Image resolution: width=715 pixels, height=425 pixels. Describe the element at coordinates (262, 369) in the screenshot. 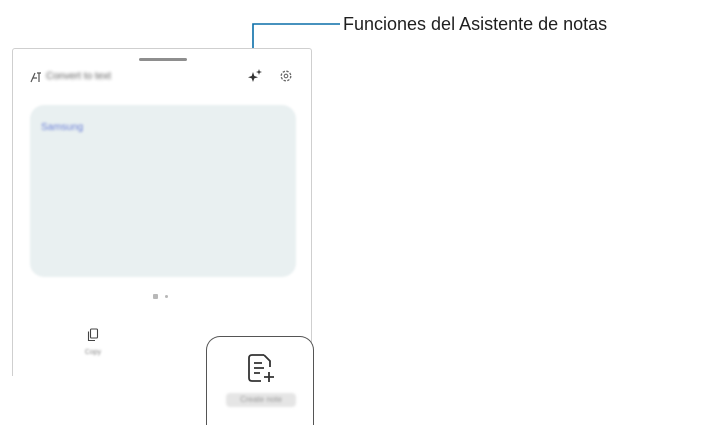

I see `note-add-icon` at that location.